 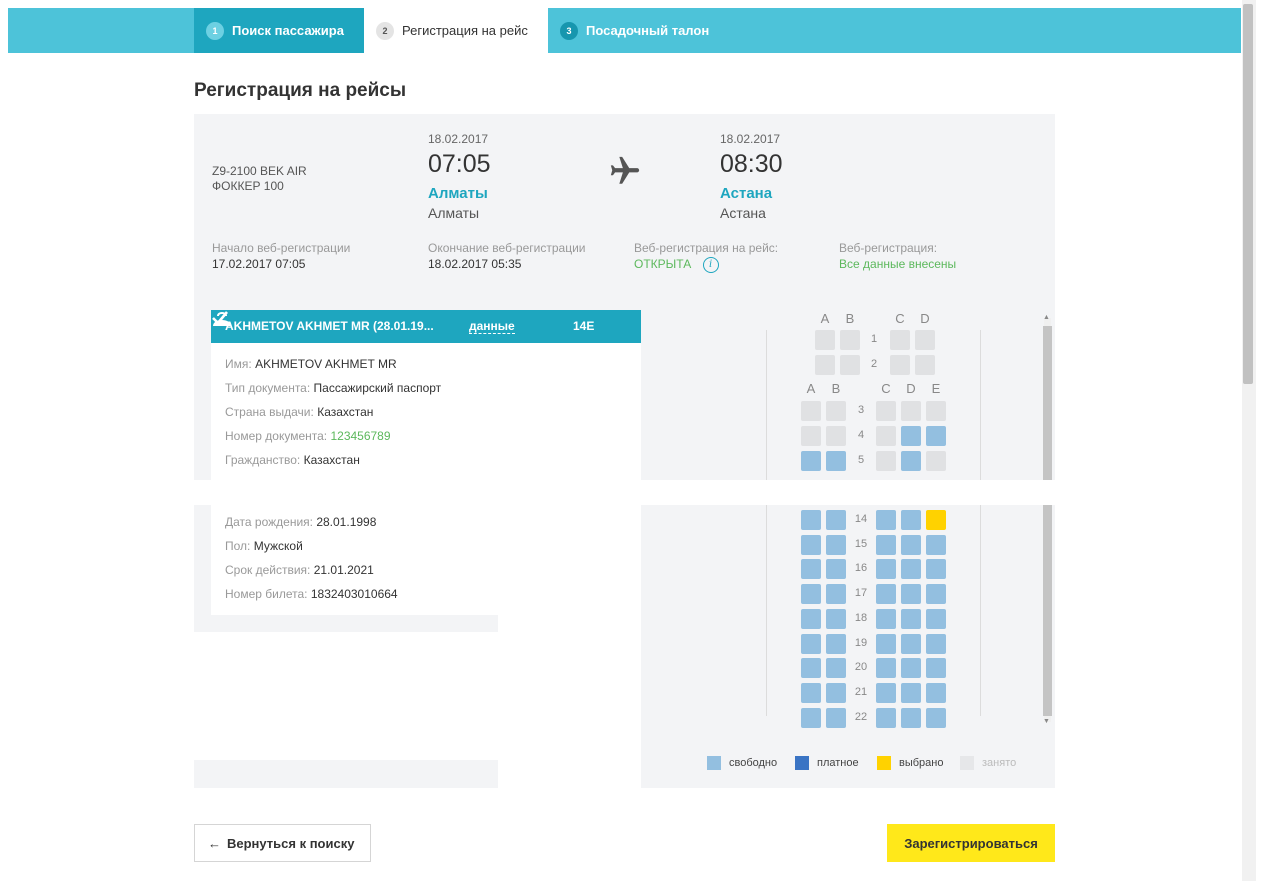 I want to click on seat-1C, so click(x=900, y=340).